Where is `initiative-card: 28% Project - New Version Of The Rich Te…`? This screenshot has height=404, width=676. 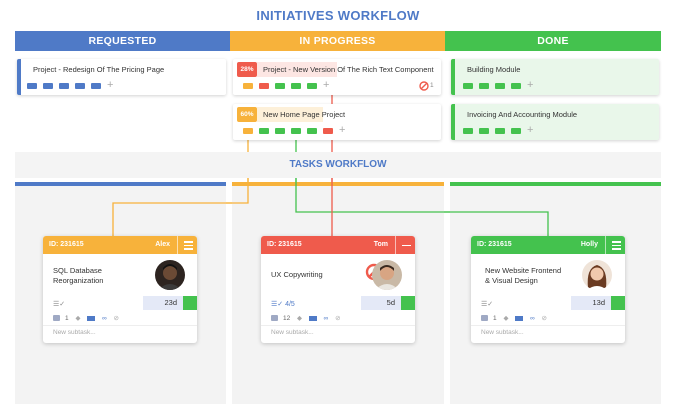
initiative-card: 28% Project - New Version Of The Rich Te… is located at coordinates (337, 77).